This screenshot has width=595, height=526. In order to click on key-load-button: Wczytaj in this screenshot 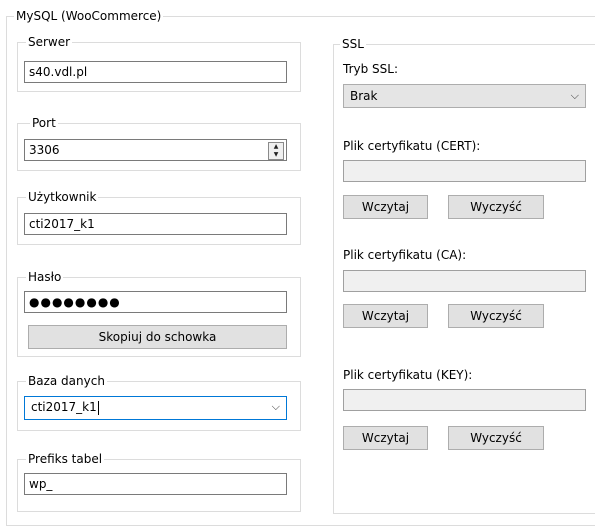, I will do `click(385, 438)`.